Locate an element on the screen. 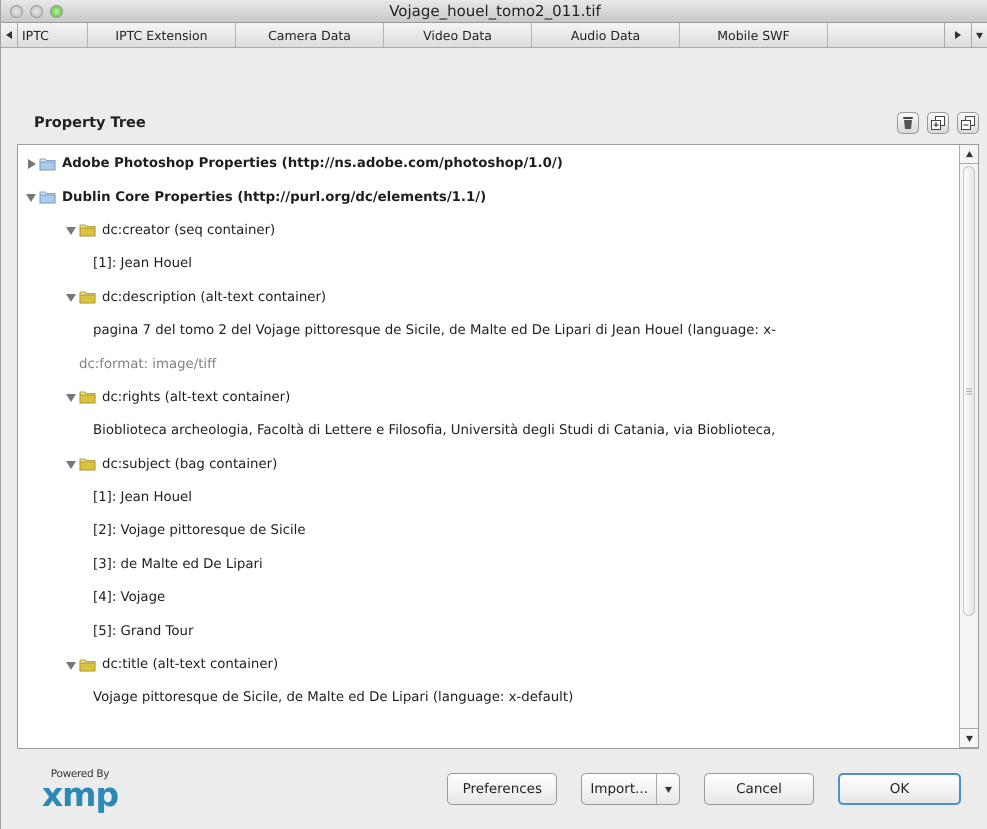  tab: Camera Data is located at coordinates (310, 35).